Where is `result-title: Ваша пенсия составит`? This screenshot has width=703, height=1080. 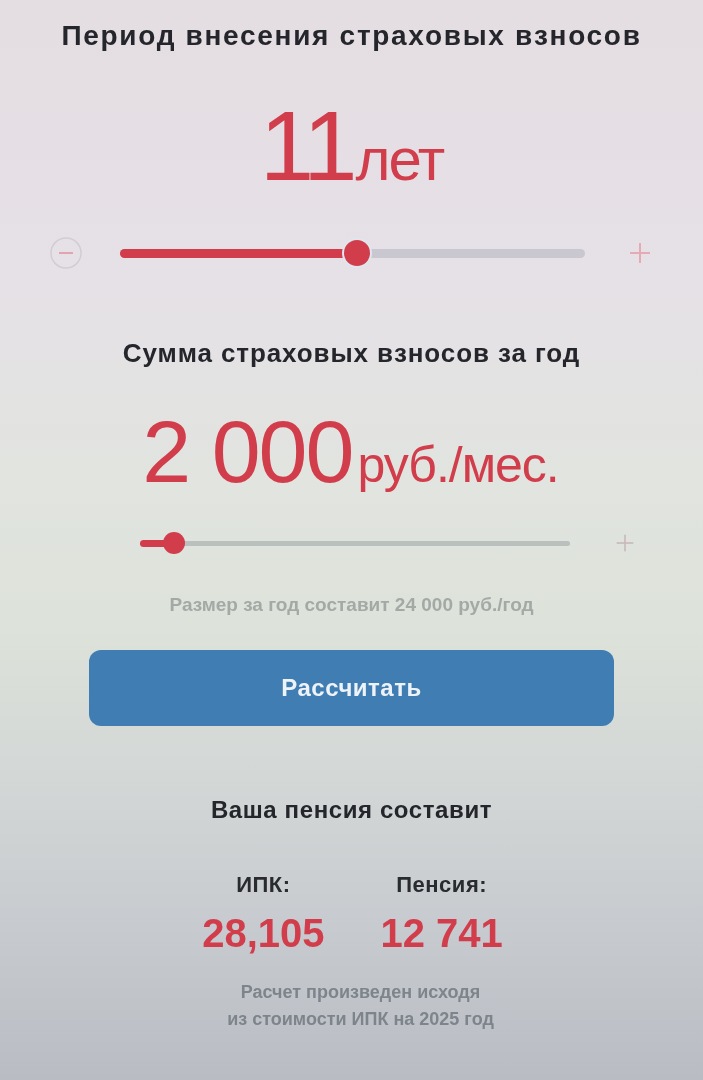 result-title: Ваша пенсия составит is located at coordinates (351, 810).